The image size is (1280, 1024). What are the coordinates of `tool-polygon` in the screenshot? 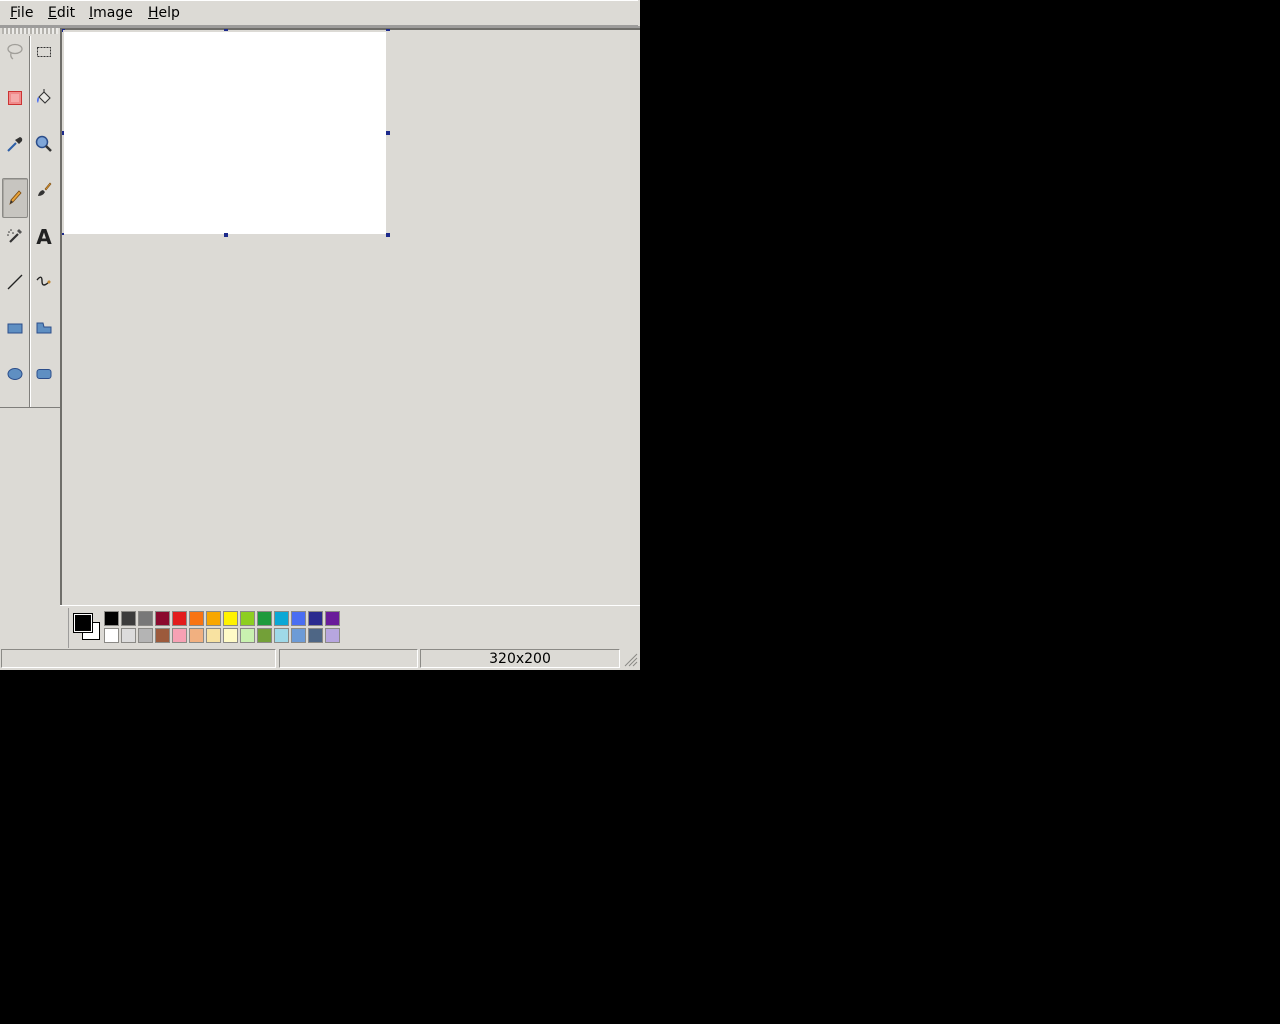 It's located at (44, 328).